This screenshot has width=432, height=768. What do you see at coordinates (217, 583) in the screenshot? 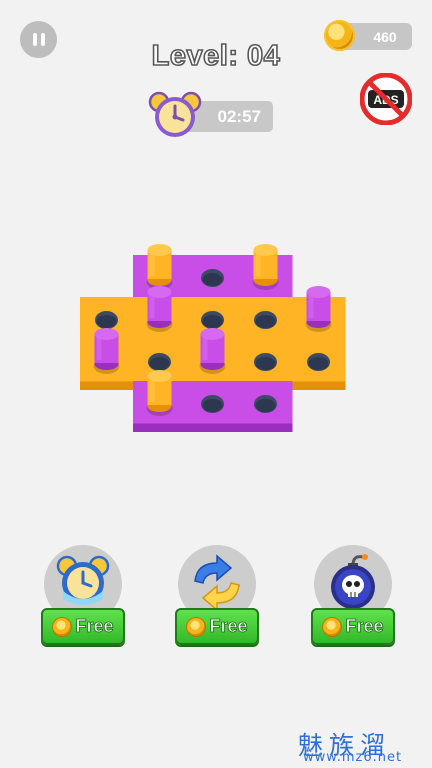
I see `shuffle-arrows-icon` at bounding box center [217, 583].